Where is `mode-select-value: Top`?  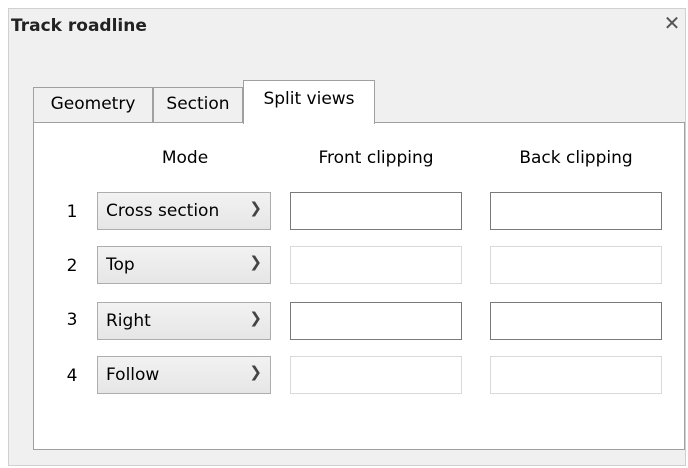
mode-select-value: Top is located at coordinates (120, 265).